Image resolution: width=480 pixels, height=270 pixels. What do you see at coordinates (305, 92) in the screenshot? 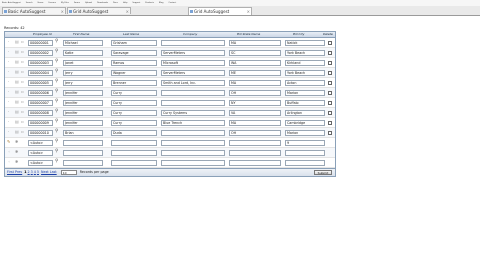
I see `bill-city-field: Marion` at bounding box center [305, 92].